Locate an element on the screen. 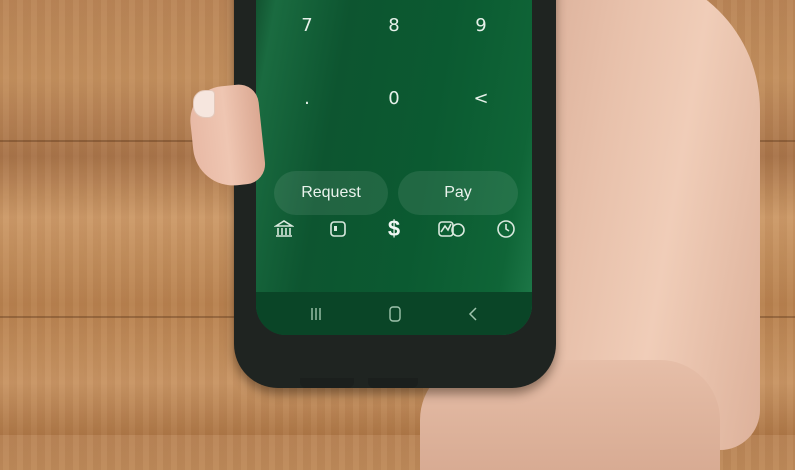 This screenshot has width=795, height=470. request-button: Request is located at coordinates (331, 193).